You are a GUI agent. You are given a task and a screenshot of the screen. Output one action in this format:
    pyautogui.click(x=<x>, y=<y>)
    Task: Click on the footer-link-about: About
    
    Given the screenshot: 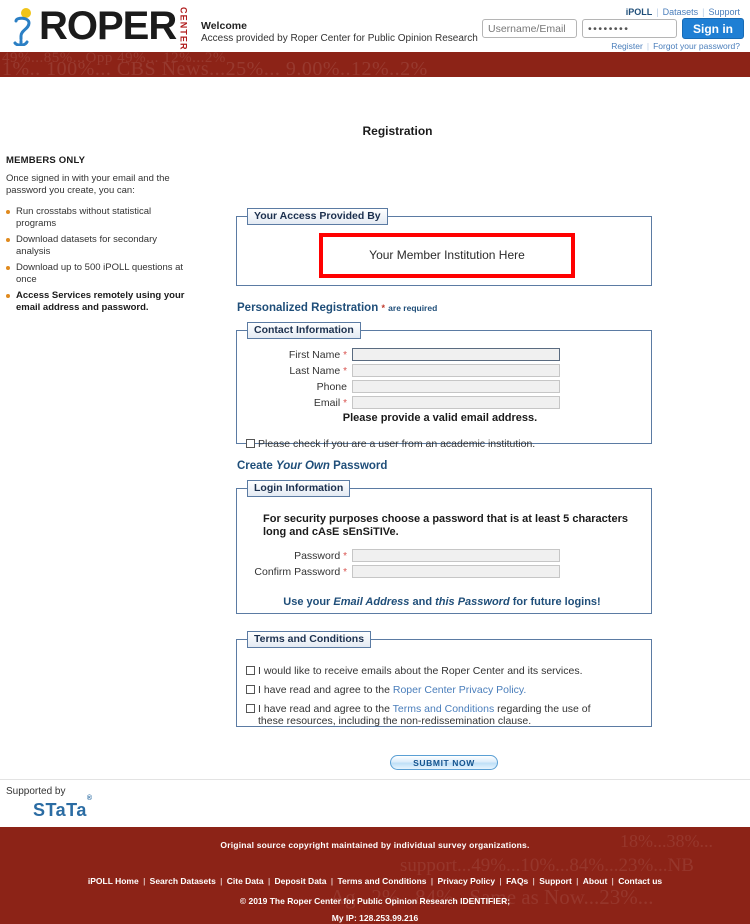 What is the action you would take?
    pyautogui.click(x=595, y=881)
    